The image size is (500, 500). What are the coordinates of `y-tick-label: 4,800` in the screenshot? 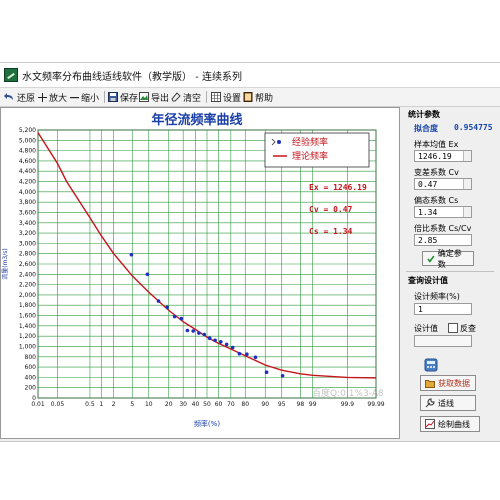 It's located at (27, 151).